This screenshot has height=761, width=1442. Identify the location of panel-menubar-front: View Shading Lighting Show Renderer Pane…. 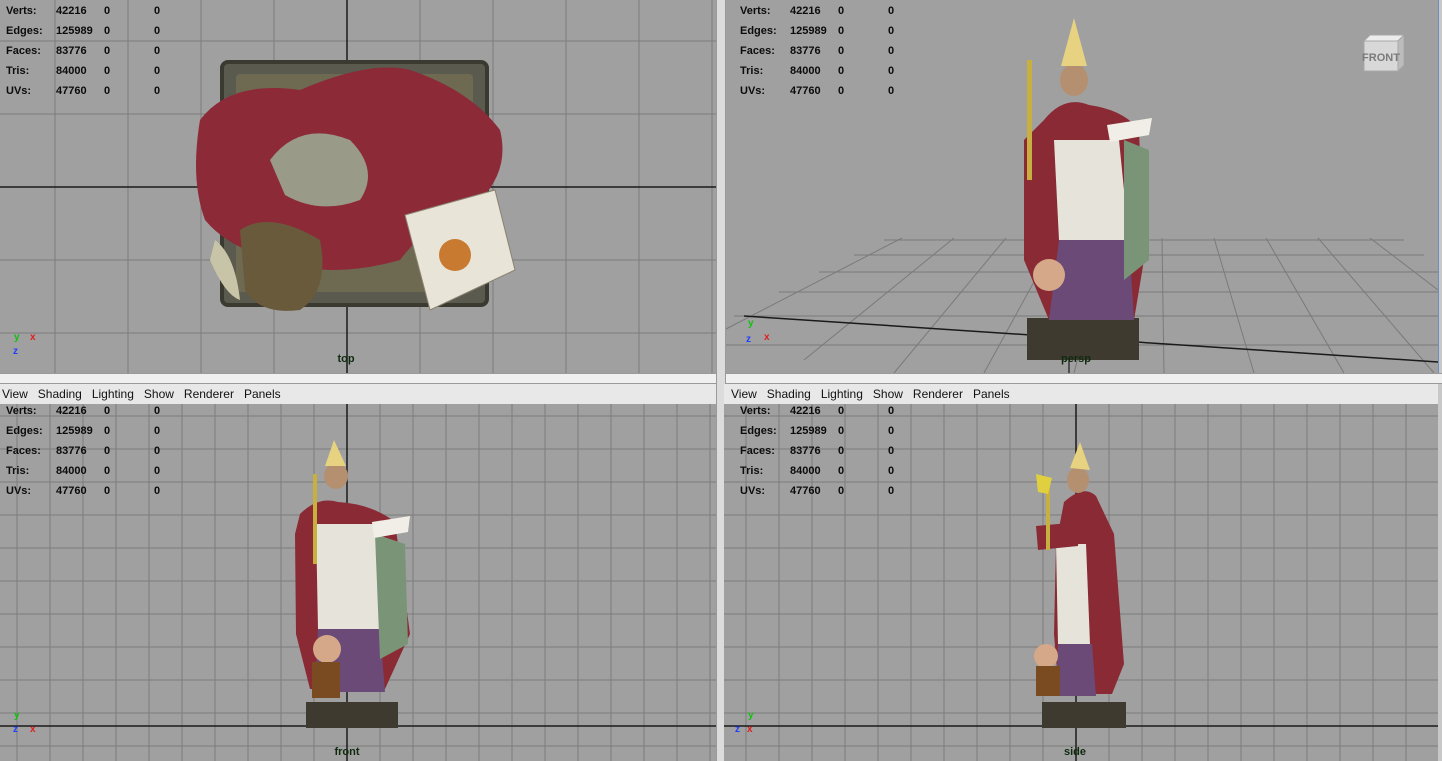
(358, 394).